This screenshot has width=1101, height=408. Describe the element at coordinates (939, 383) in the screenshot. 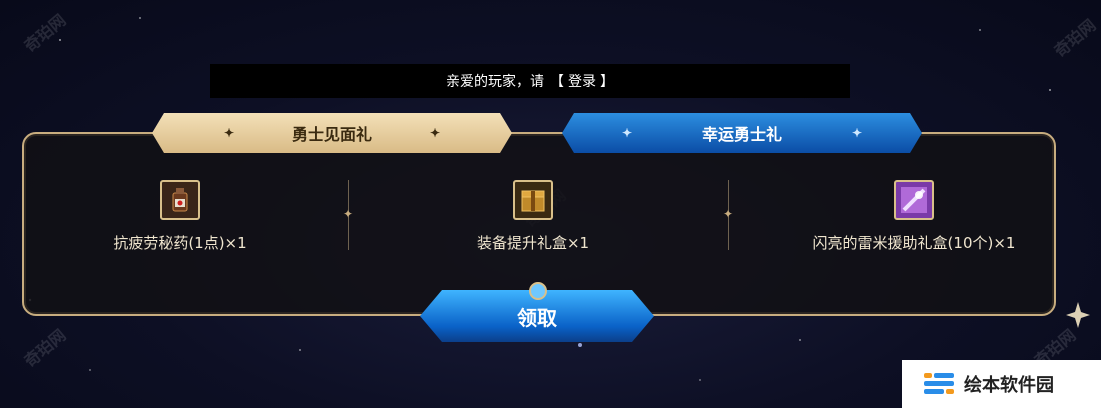

I see `site-logo-icon` at that location.